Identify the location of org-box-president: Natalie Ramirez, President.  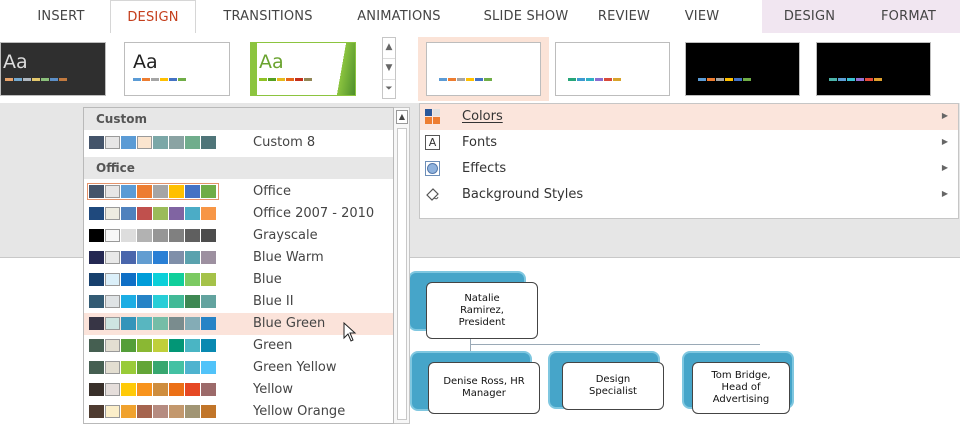
(482, 310).